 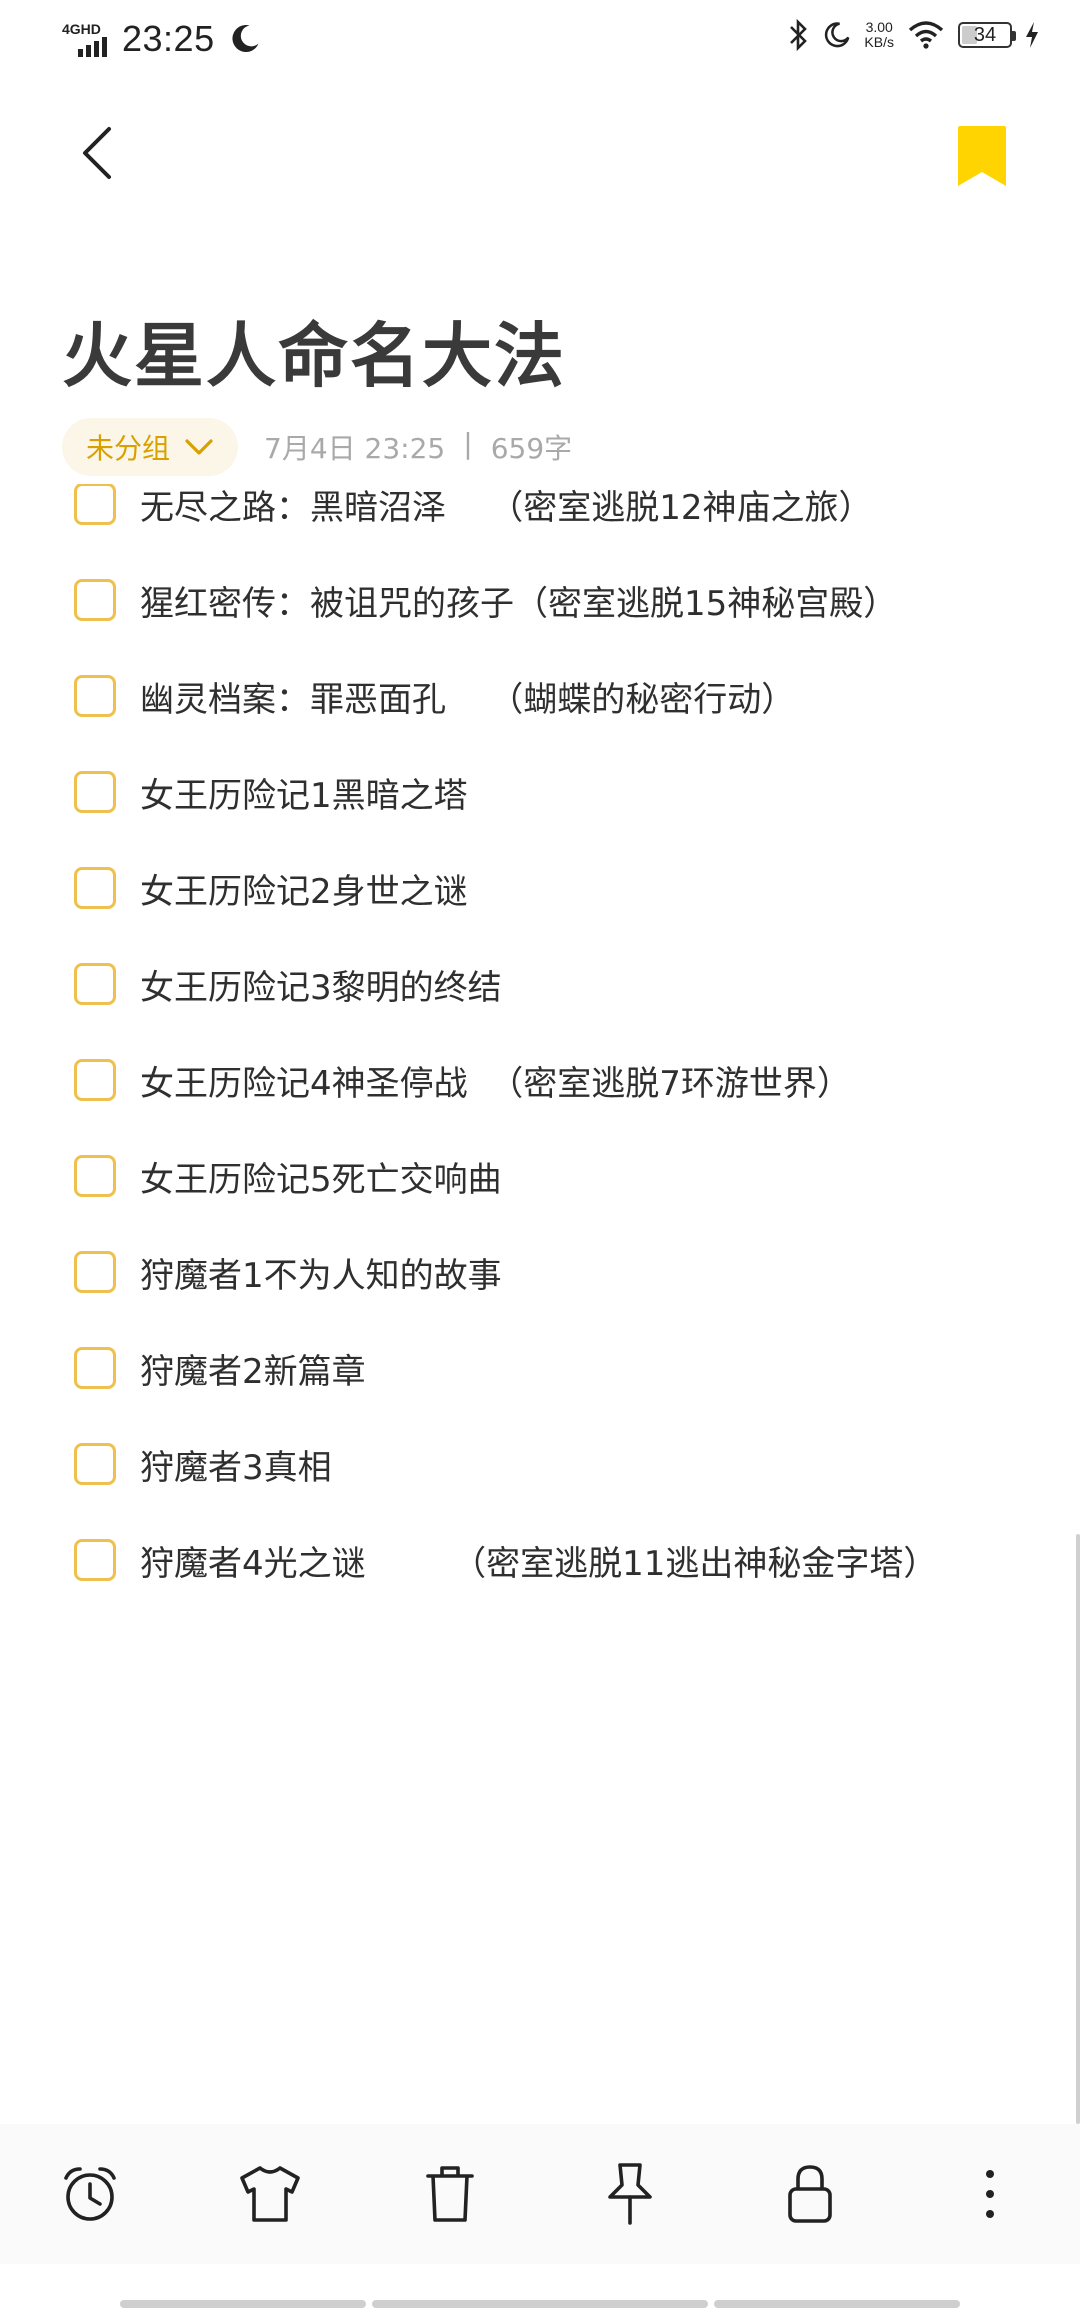 I want to click on theme-button, so click(x=270, y=2194).